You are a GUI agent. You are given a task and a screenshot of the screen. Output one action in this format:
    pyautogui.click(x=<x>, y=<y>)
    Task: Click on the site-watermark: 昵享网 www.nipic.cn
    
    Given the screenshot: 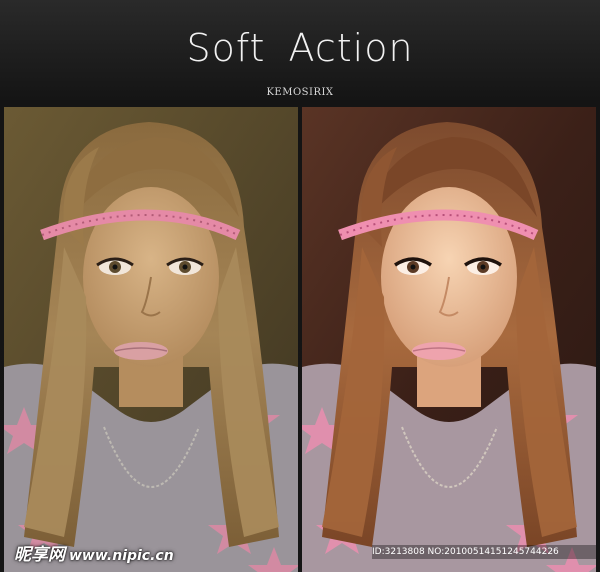 What is the action you would take?
    pyautogui.click(x=94, y=552)
    